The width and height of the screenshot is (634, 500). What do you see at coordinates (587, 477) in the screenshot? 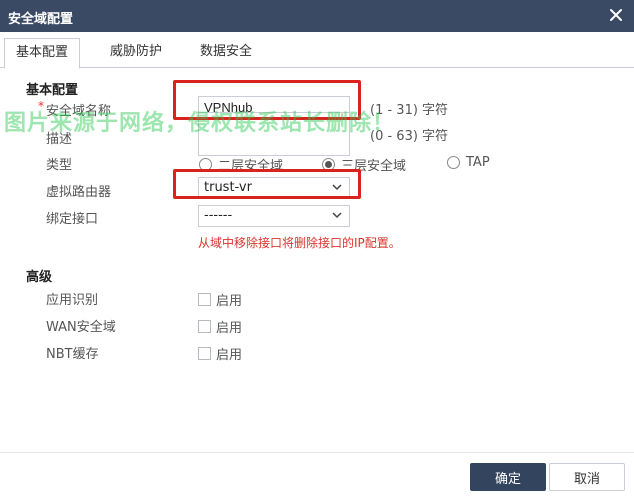
I see `cancel-button: 取消` at bounding box center [587, 477].